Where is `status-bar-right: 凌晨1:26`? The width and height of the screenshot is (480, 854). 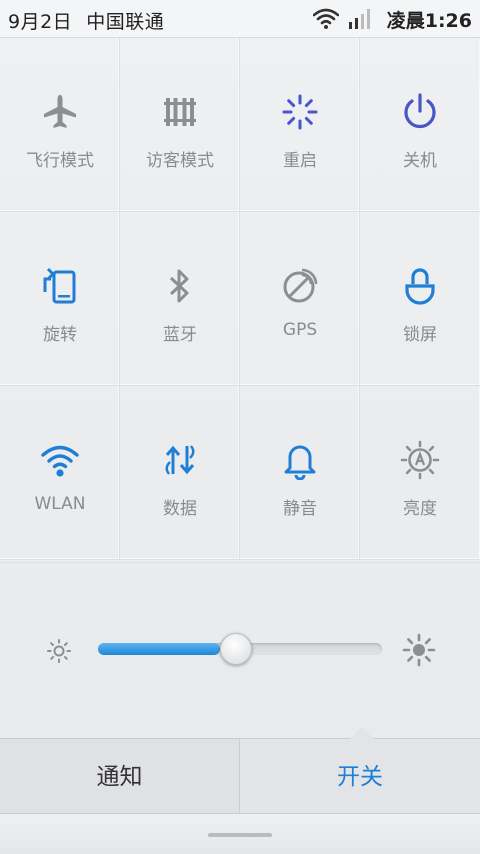
status-bar-right: 凌晨1:26 is located at coordinates (392, 19).